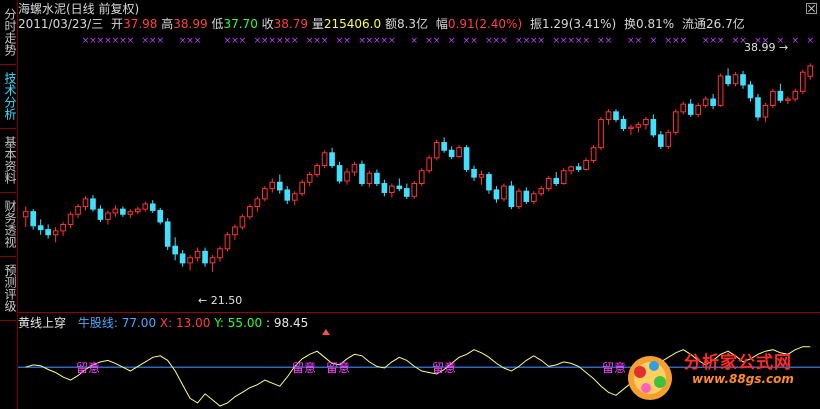 The image size is (820, 409). I want to click on quote-info-bar: 海螺水泥(日线 前复权), so click(419, 9).